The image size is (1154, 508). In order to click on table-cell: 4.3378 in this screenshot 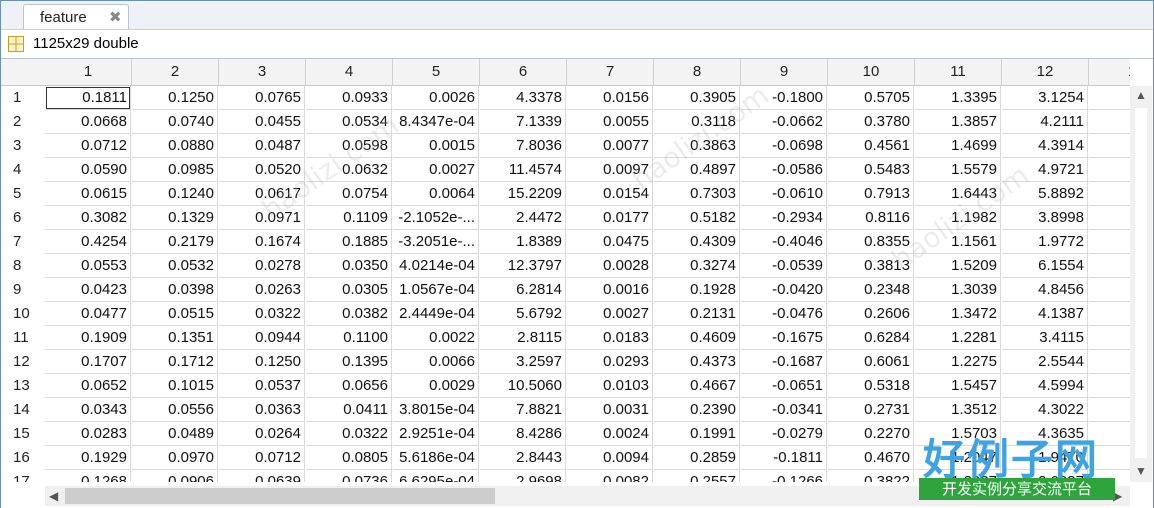, I will do `click(523, 98)`.